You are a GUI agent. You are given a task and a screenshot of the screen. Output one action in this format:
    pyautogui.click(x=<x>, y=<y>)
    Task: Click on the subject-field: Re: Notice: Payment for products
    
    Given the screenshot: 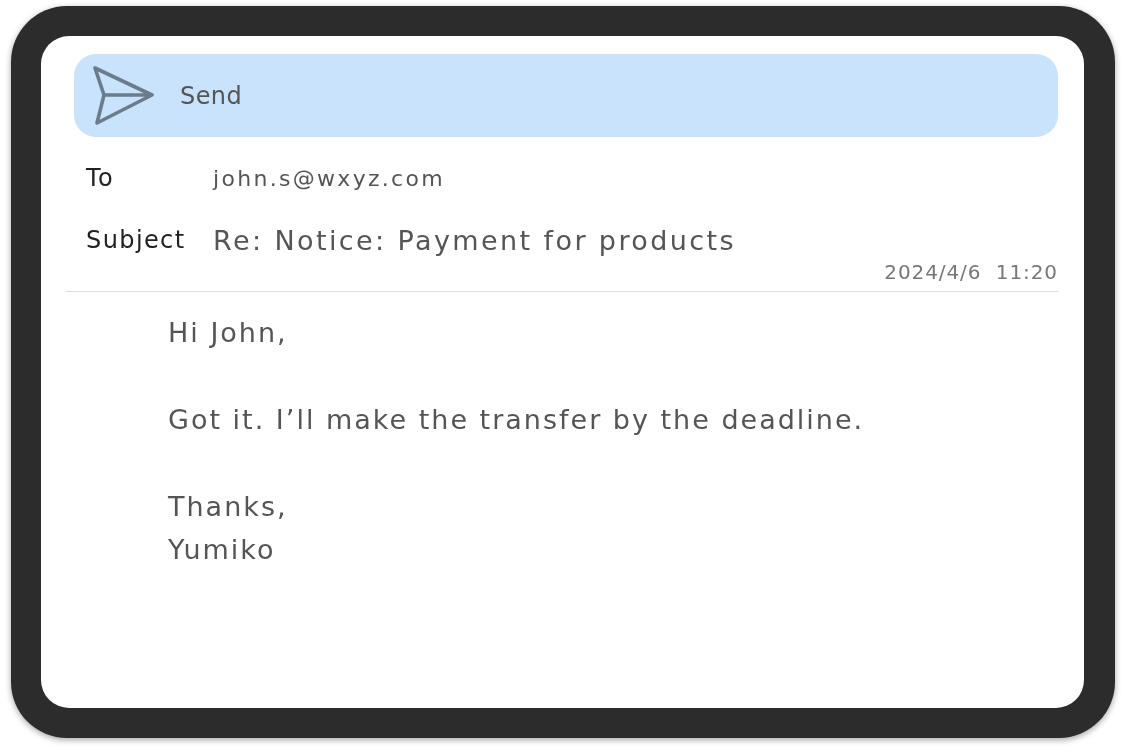 What is the action you would take?
    pyautogui.click(x=474, y=240)
    